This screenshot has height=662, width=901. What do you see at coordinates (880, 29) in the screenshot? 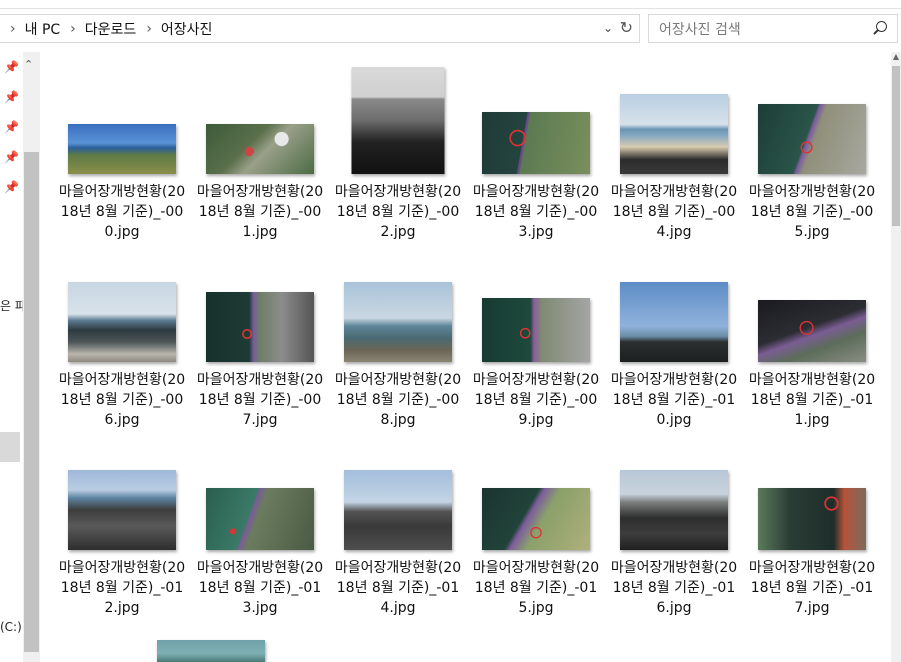
I see `search-icon` at bounding box center [880, 29].